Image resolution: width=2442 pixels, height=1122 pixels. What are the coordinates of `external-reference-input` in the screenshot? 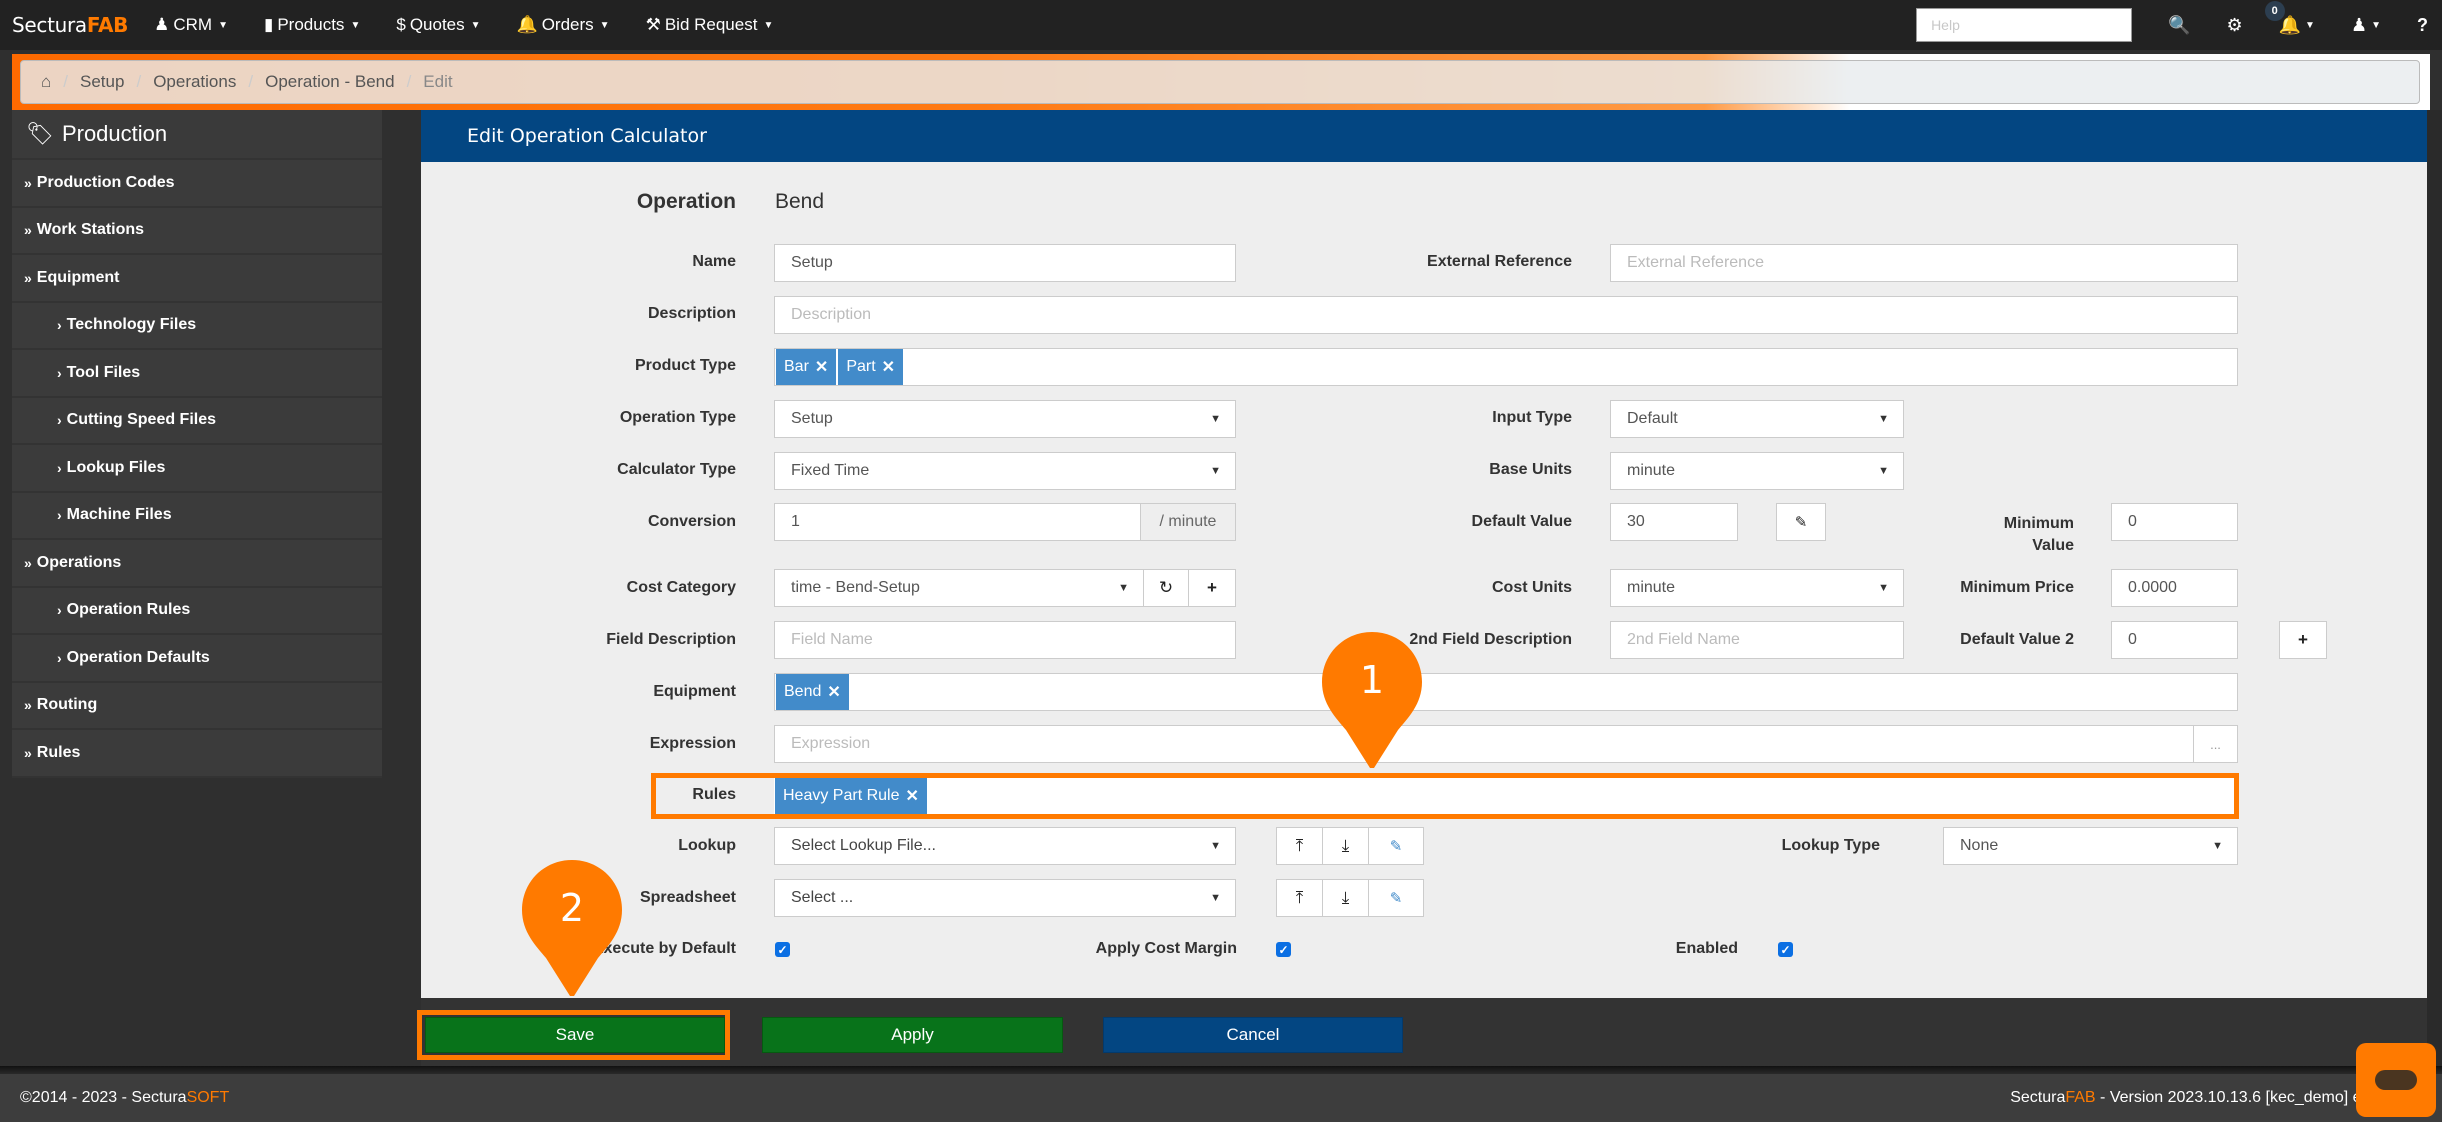 It's located at (1924, 263).